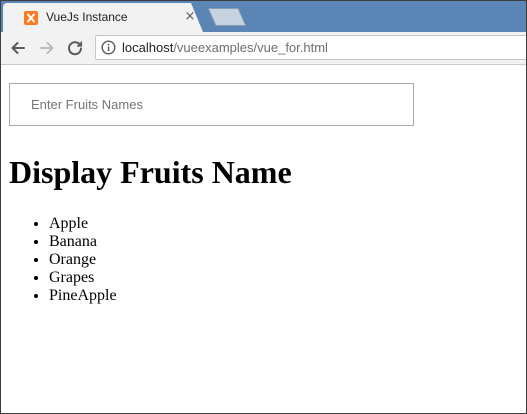  What do you see at coordinates (83, 278) in the screenshot?
I see `fruit-list-item: Grapes` at bounding box center [83, 278].